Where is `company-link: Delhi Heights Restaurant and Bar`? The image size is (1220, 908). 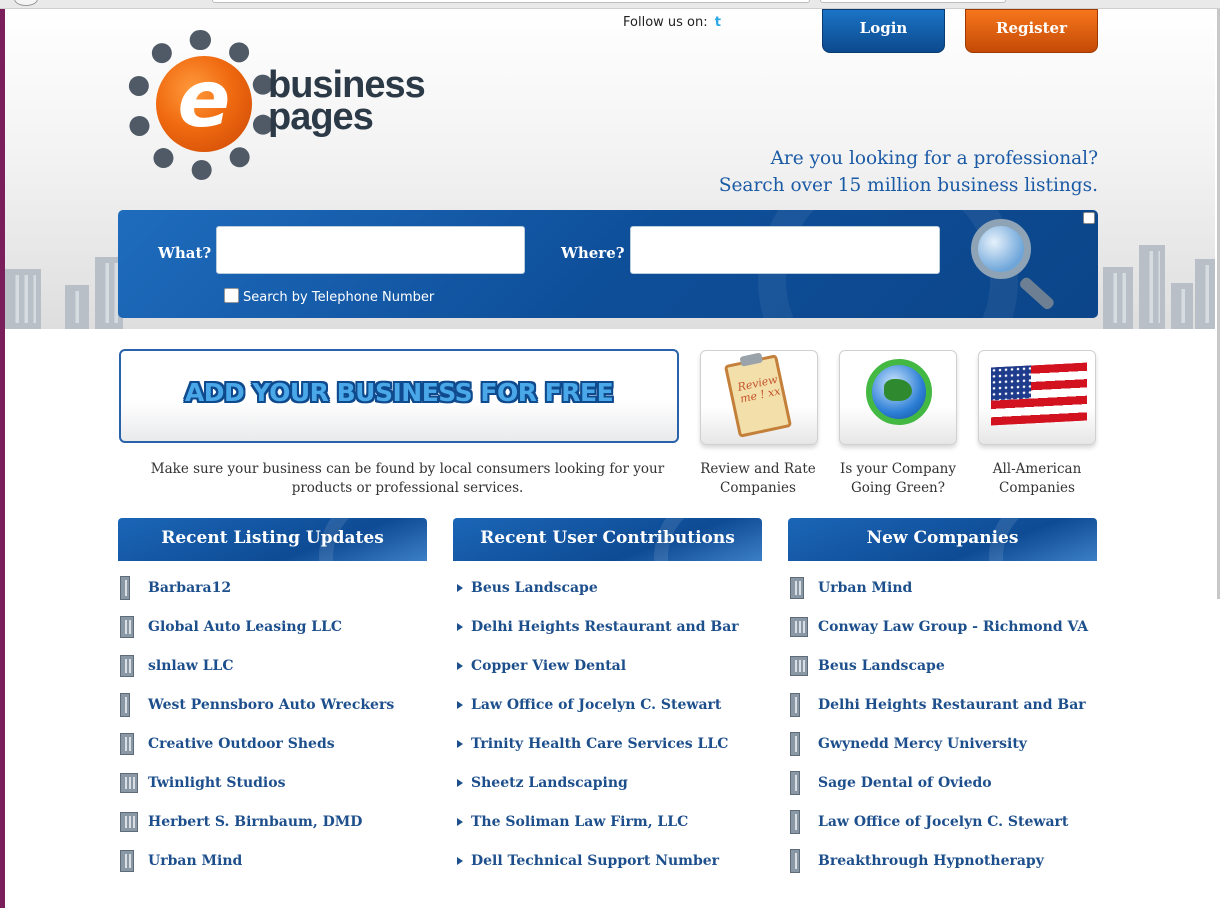 company-link: Delhi Heights Restaurant and Bar is located at coordinates (952, 705).